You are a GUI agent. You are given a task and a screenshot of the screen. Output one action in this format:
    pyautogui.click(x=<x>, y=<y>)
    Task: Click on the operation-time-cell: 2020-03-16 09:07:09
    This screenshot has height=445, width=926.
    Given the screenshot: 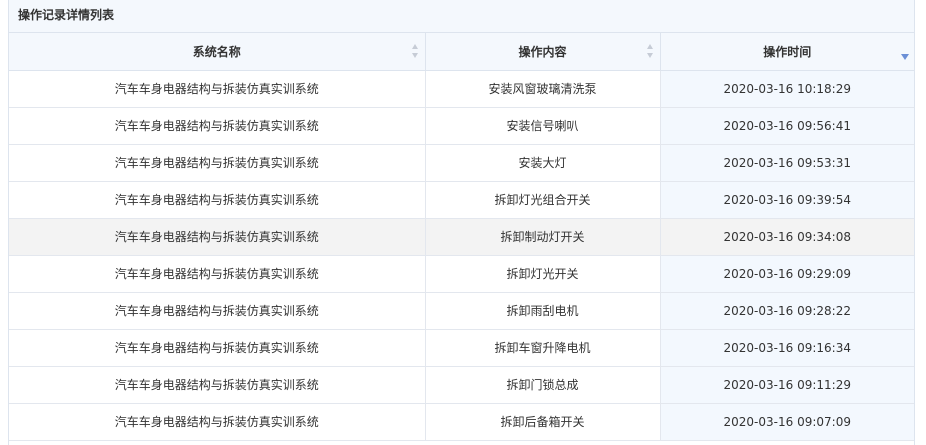 What is the action you would take?
    pyautogui.click(x=786, y=421)
    